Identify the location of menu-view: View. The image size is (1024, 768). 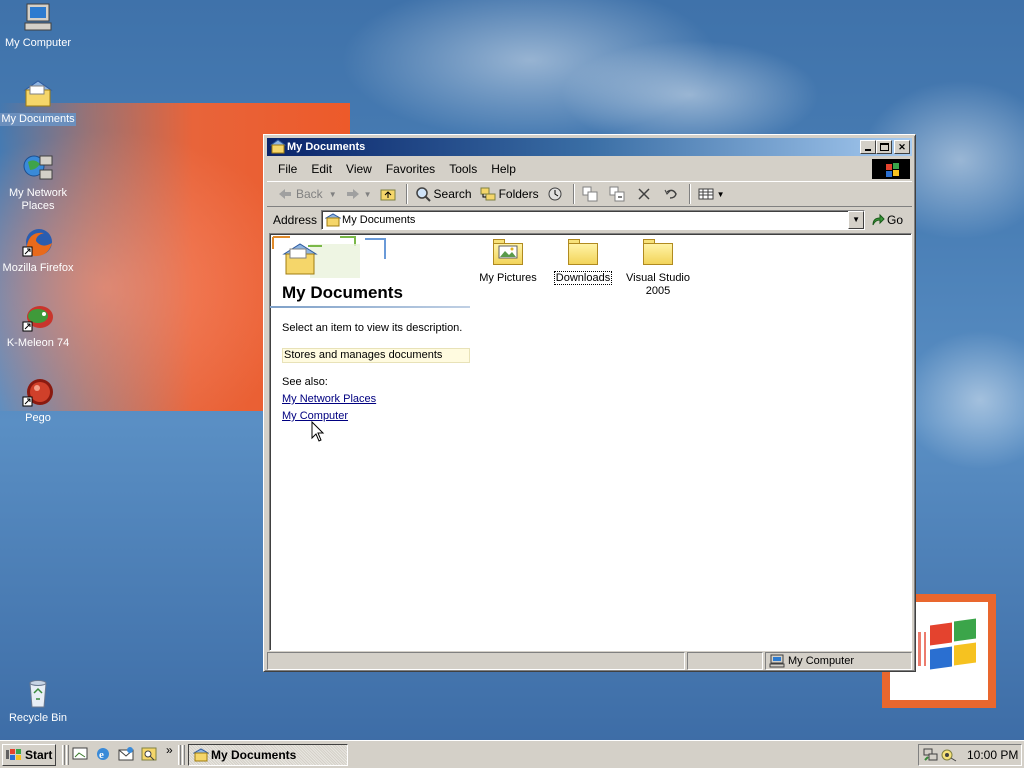
(359, 169).